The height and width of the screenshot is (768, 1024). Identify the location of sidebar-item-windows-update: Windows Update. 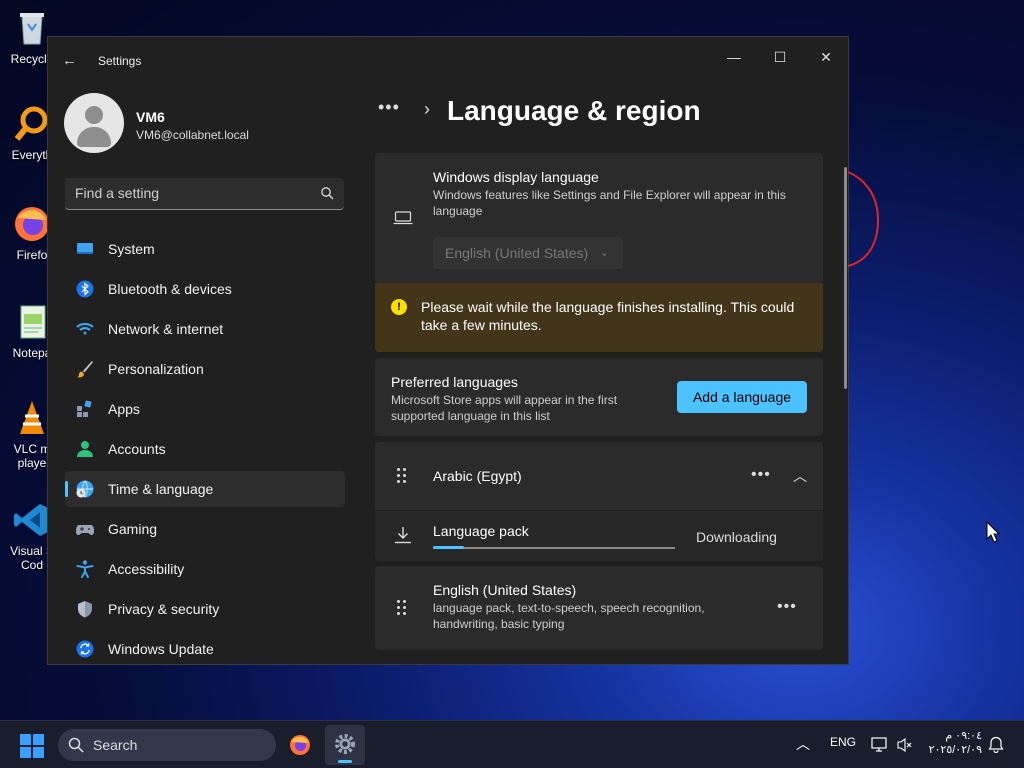
(205, 647).